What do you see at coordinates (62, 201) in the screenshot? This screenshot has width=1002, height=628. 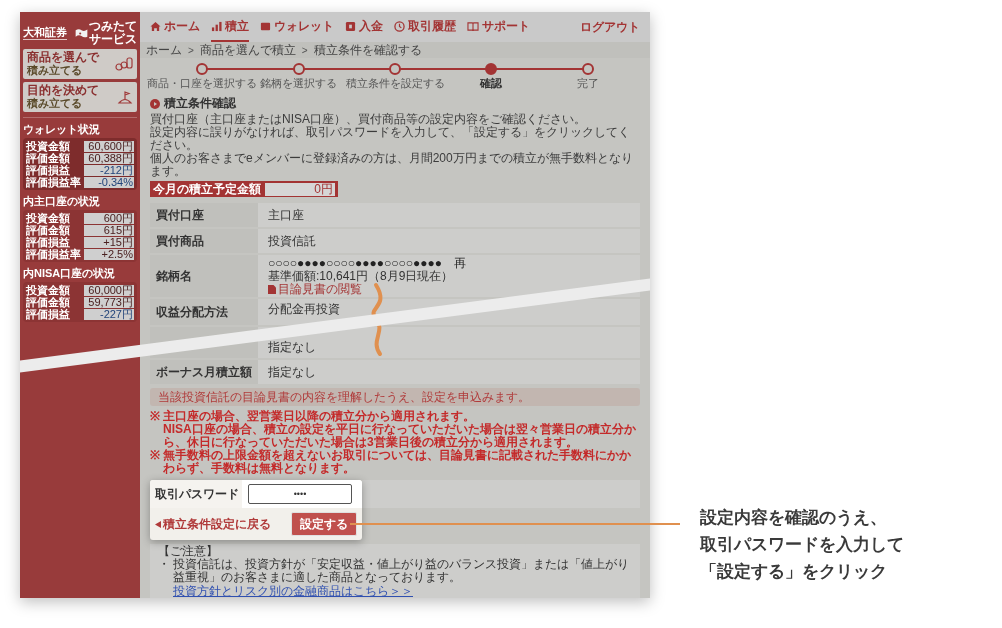 I see `section-title: 内主口座の状況` at bounding box center [62, 201].